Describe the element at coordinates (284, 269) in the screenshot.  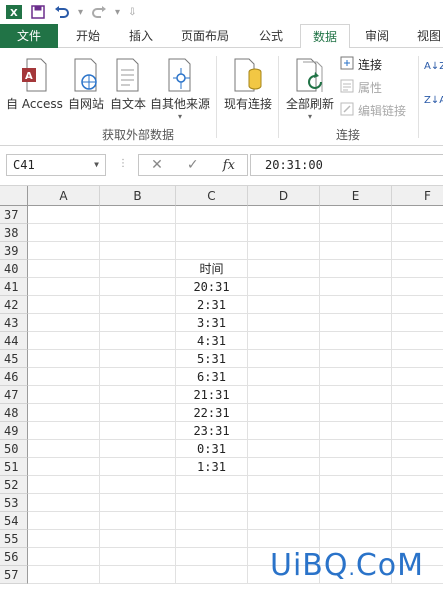
I see `cell-d40` at that location.